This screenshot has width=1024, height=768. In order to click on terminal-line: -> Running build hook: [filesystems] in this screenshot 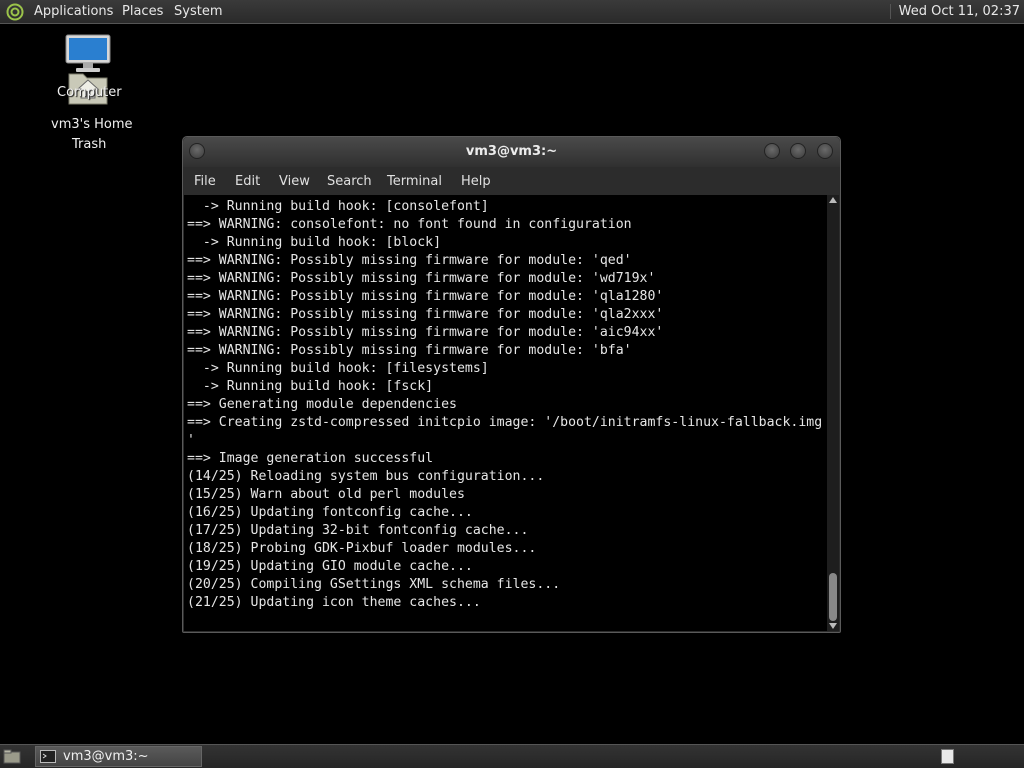, I will do `click(338, 368)`.